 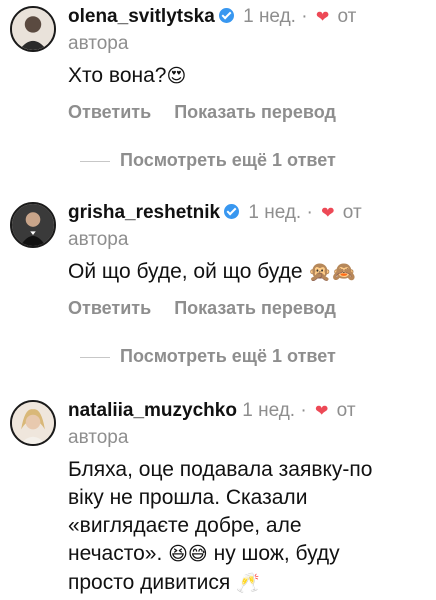 I want to click on comment-text: Хто вона?😍, so click(x=127, y=75).